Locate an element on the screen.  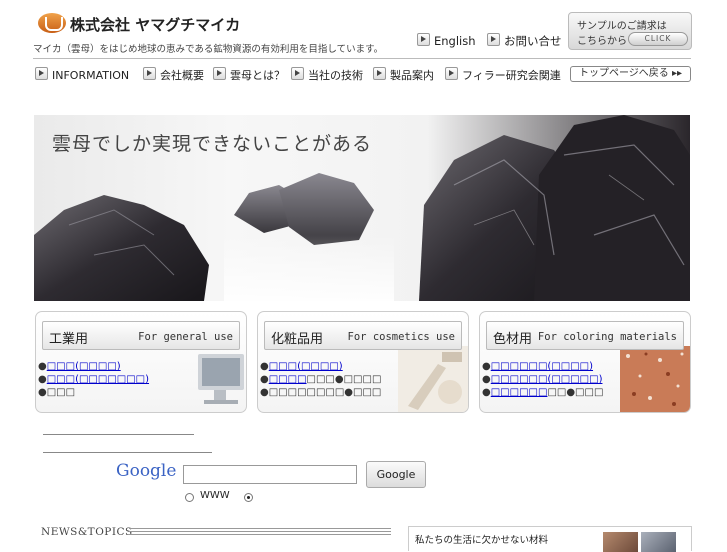
panel-title-jp: 色材用 is located at coordinates (513, 339).